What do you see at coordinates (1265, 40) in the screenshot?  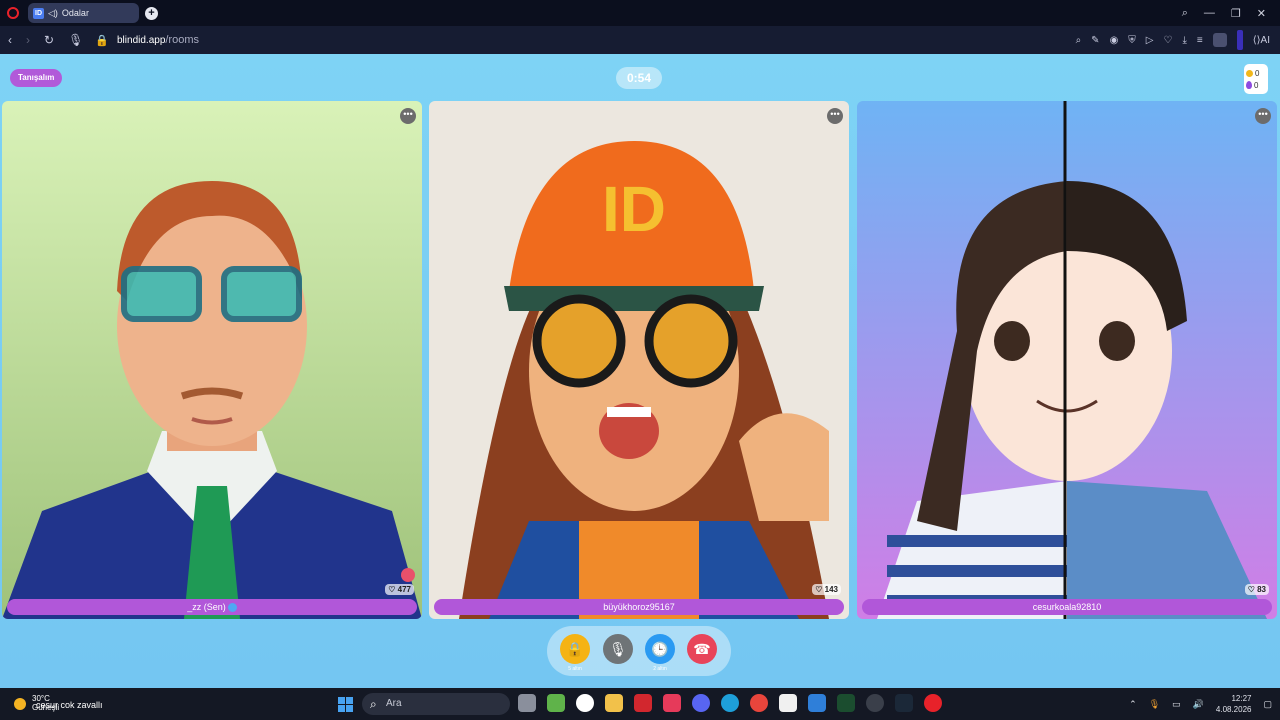 I see `ai-label: AI` at bounding box center [1265, 40].